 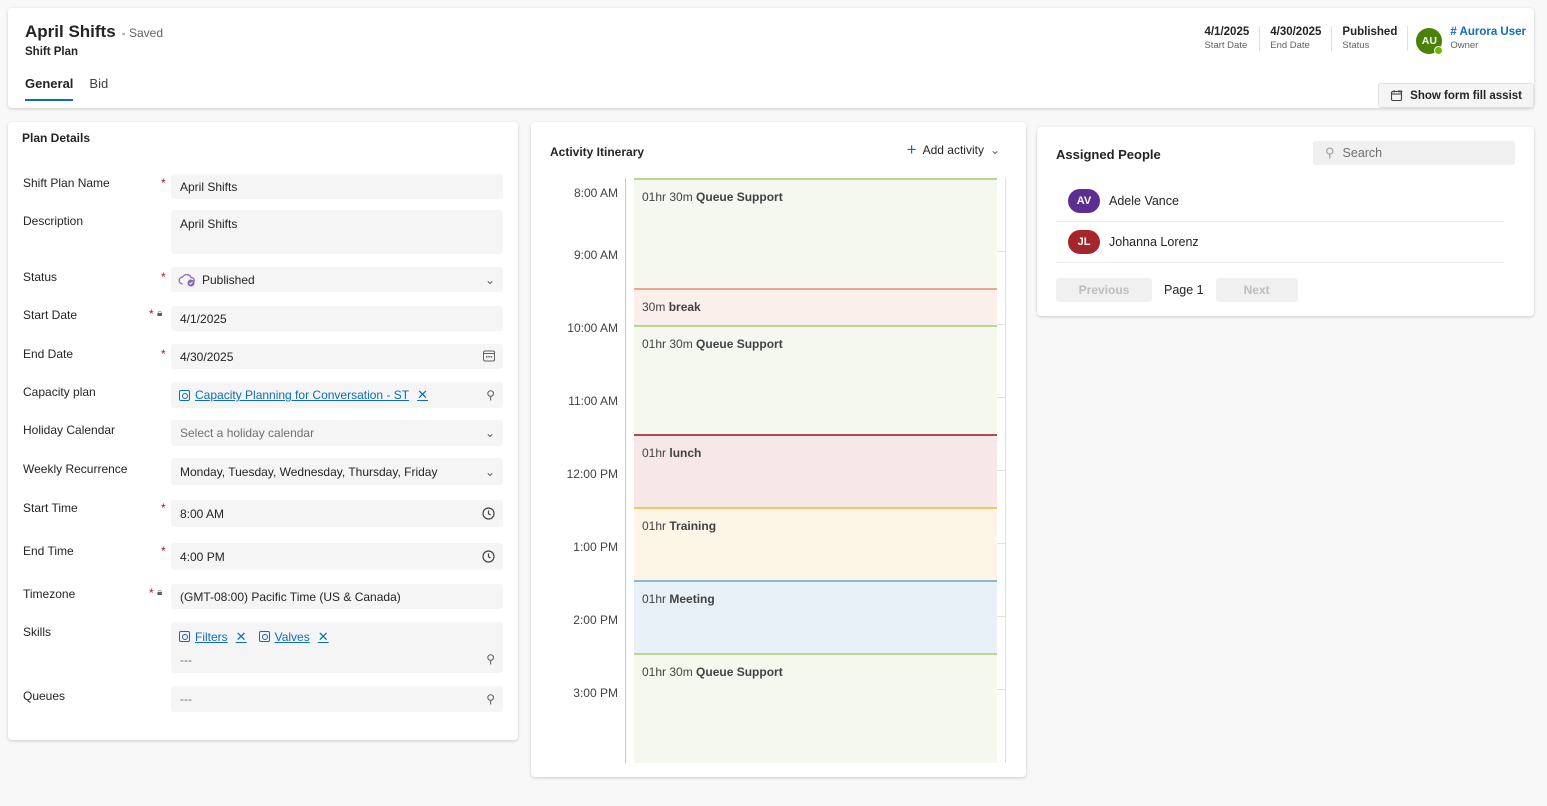 I want to click on time-tick: 3:00 PM, so click(x=595, y=693).